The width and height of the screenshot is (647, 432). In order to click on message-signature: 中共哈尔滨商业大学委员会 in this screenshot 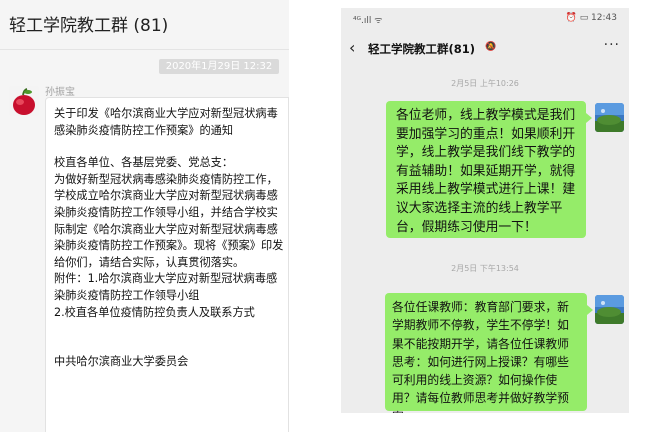, I will do `click(121, 362)`.